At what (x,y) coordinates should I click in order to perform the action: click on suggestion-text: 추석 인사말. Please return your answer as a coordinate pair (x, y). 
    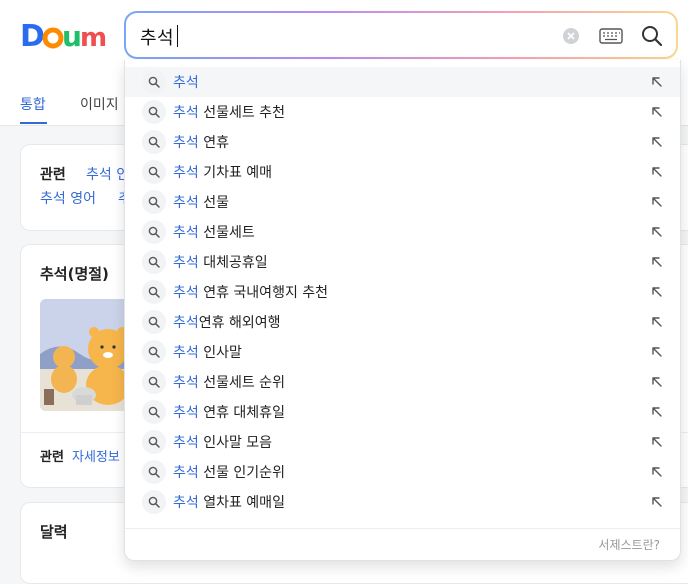
    Looking at the image, I should click on (207, 352).